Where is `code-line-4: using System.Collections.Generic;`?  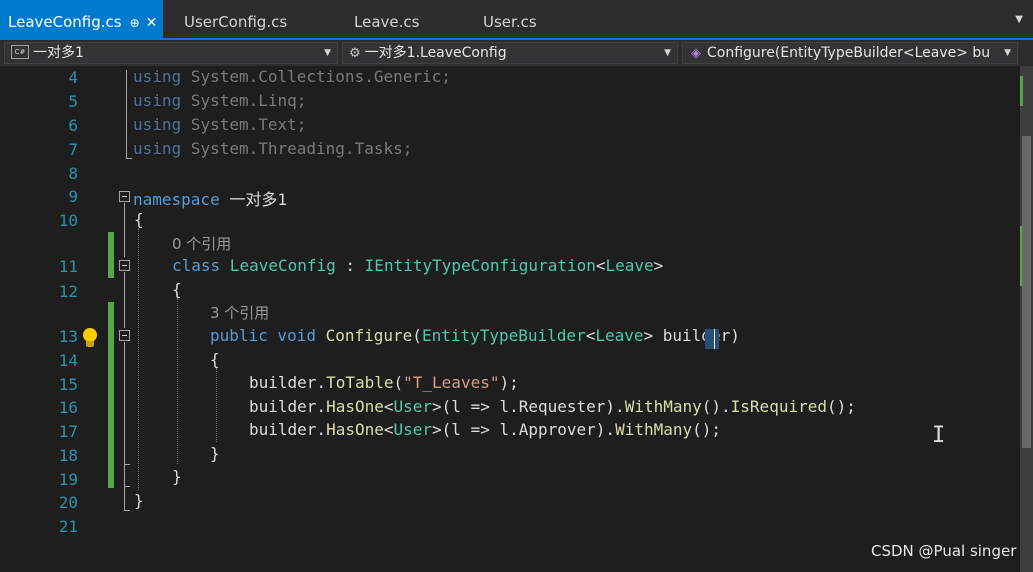 code-line-4: using System.Collections.Generic; is located at coordinates (292, 76).